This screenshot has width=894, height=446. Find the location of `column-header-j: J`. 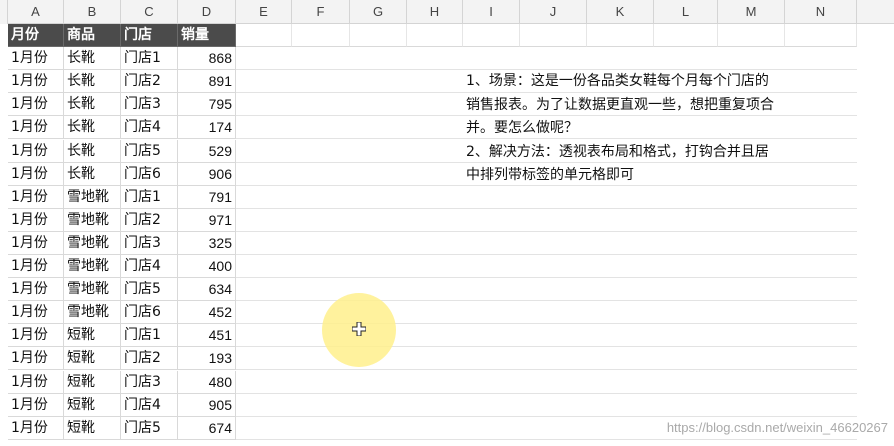

column-header-j: J is located at coordinates (553, 12).